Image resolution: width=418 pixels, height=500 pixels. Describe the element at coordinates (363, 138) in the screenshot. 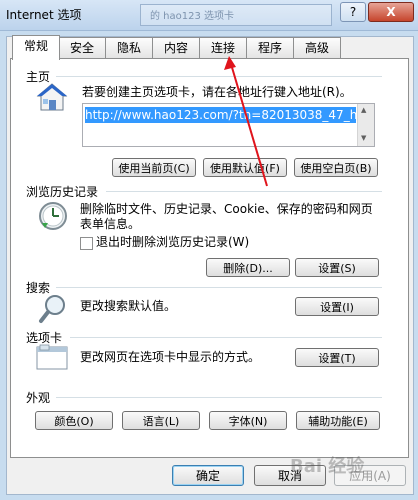

I see `scroll-down-icon: ▼` at that location.